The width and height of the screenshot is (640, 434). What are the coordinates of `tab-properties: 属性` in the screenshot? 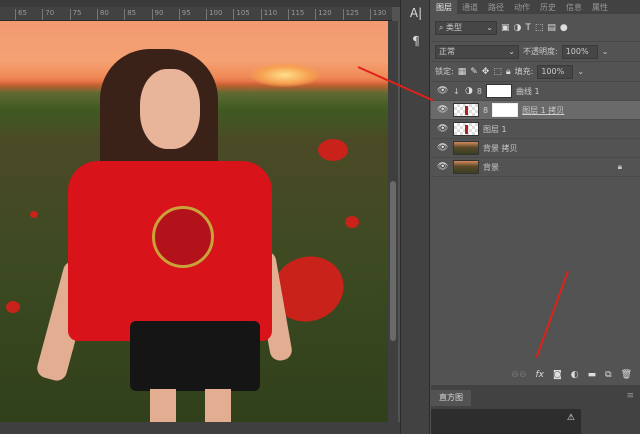 It's located at (600, 7).